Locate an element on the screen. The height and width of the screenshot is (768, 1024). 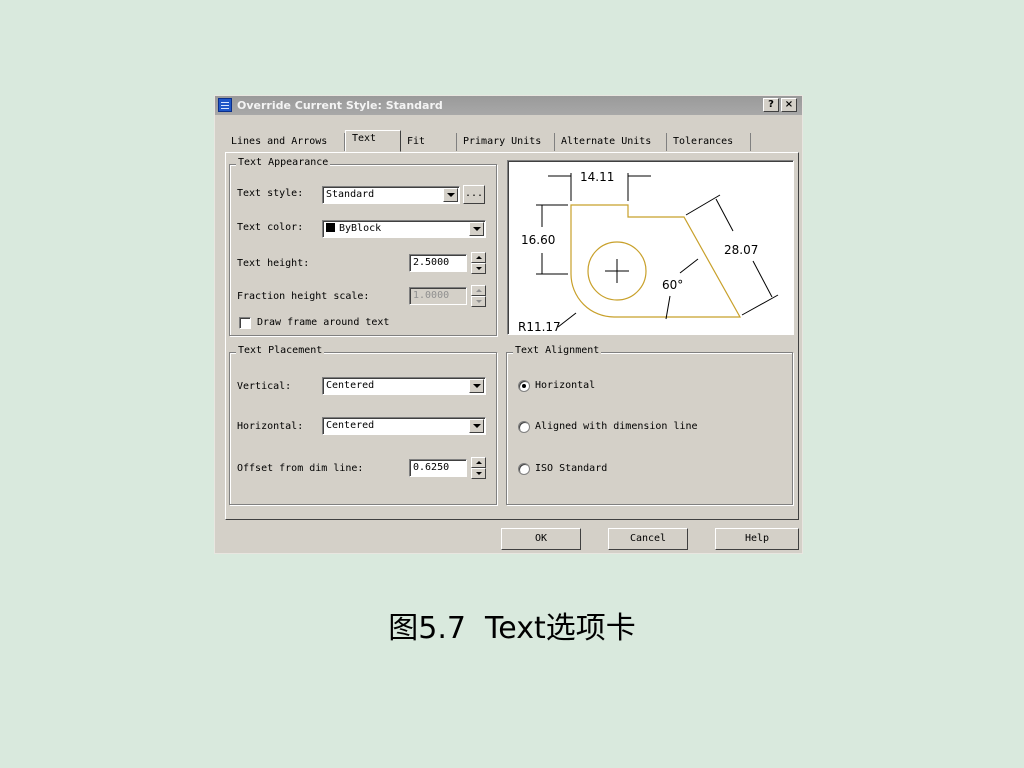
text-style-dropdown: Standard is located at coordinates (391, 195).